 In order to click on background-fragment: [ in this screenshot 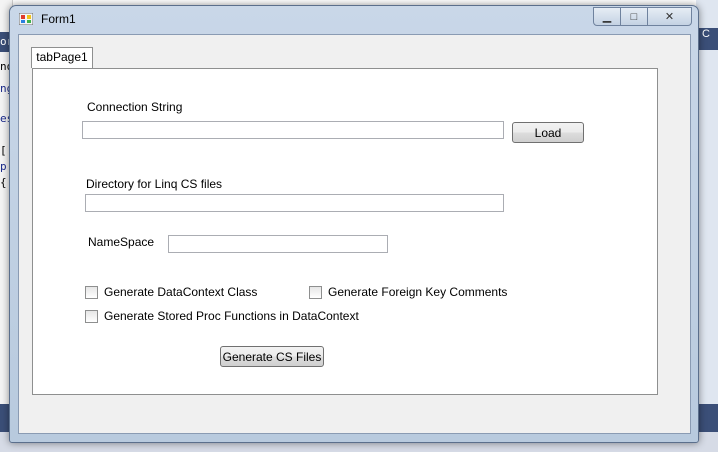, I will do `click(3, 150)`.